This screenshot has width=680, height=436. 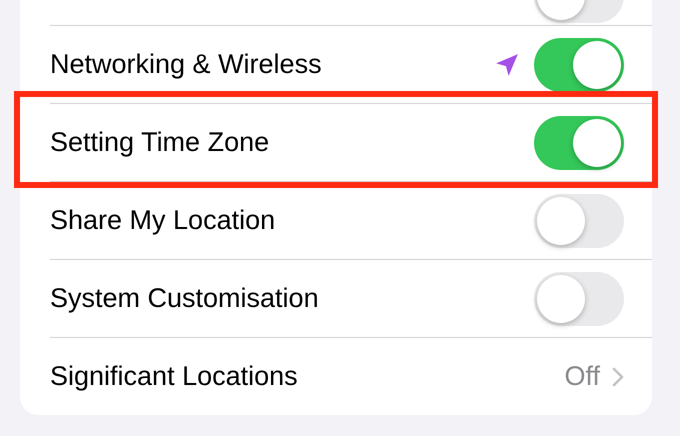 What do you see at coordinates (160, 142) in the screenshot?
I see `row-label: Setting Time Zone` at bounding box center [160, 142].